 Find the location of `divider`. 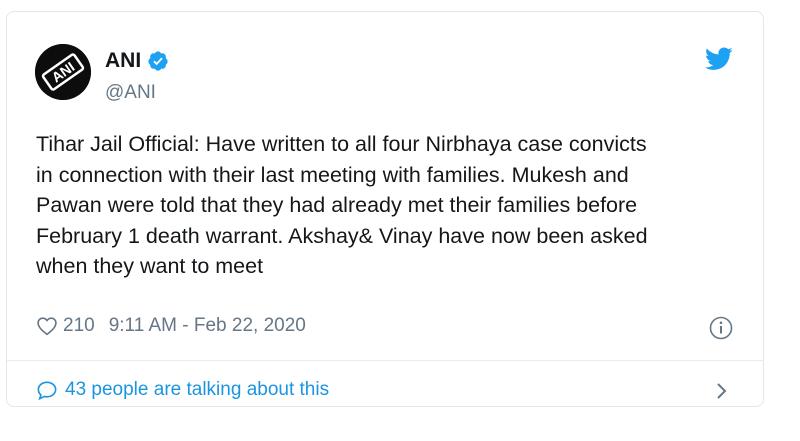

divider is located at coordinates (385, 360).